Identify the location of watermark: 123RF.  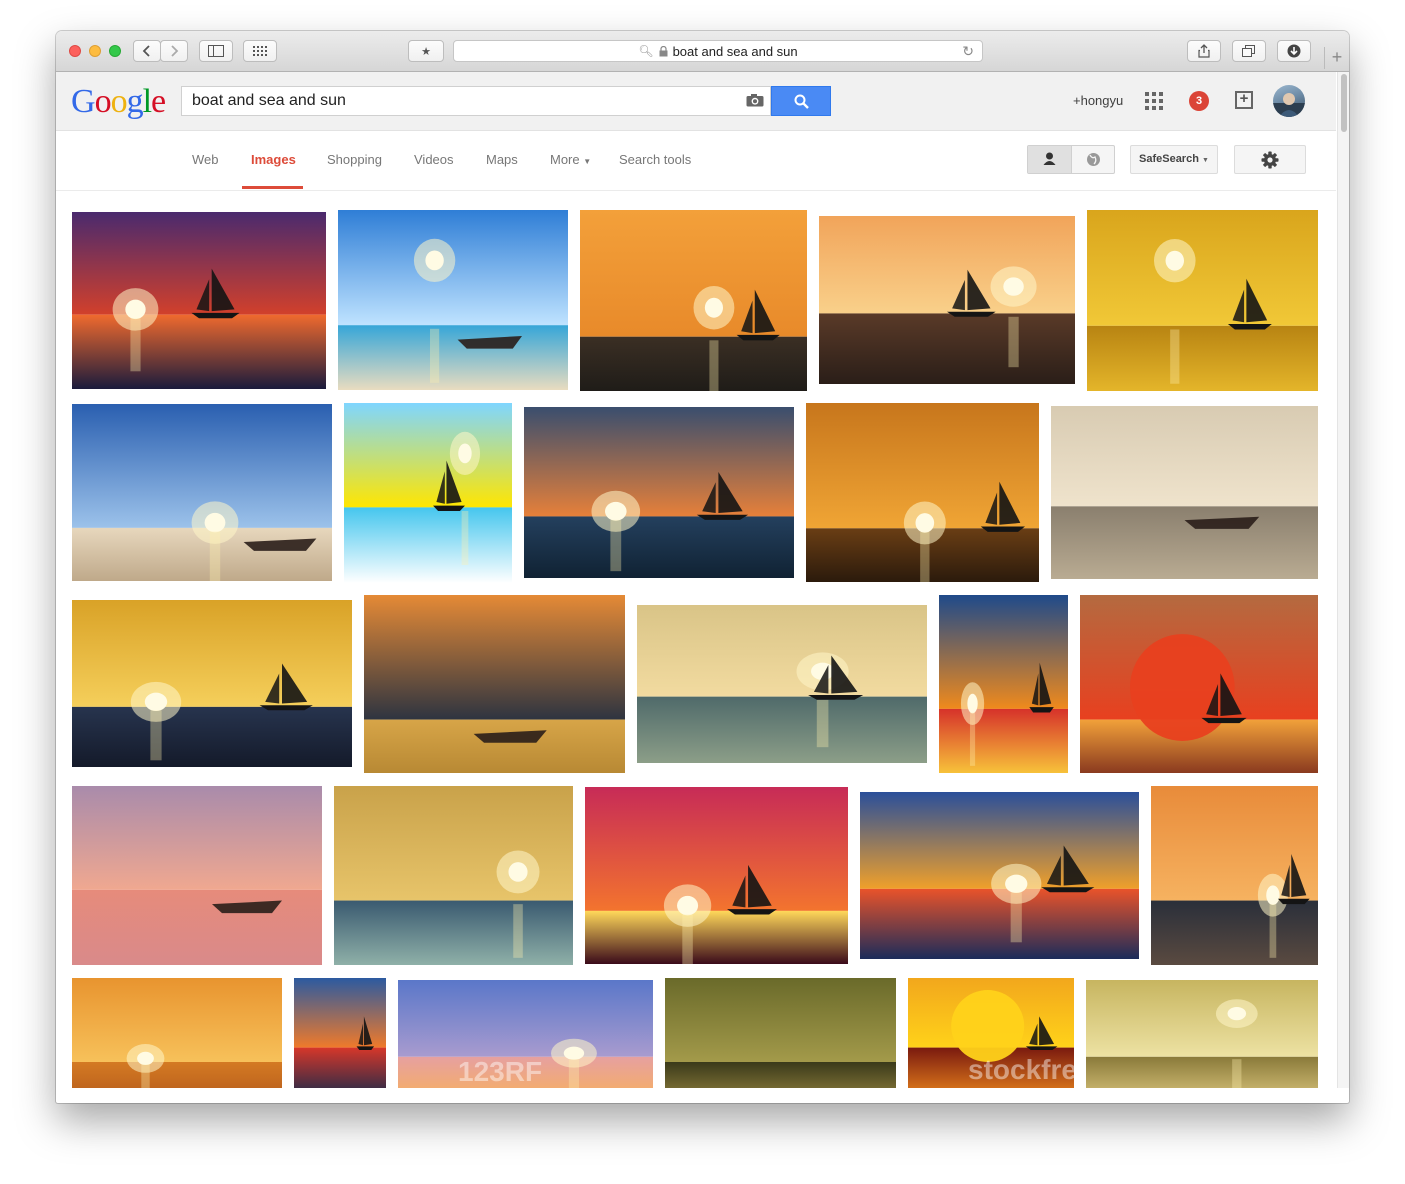
(500, 1071).